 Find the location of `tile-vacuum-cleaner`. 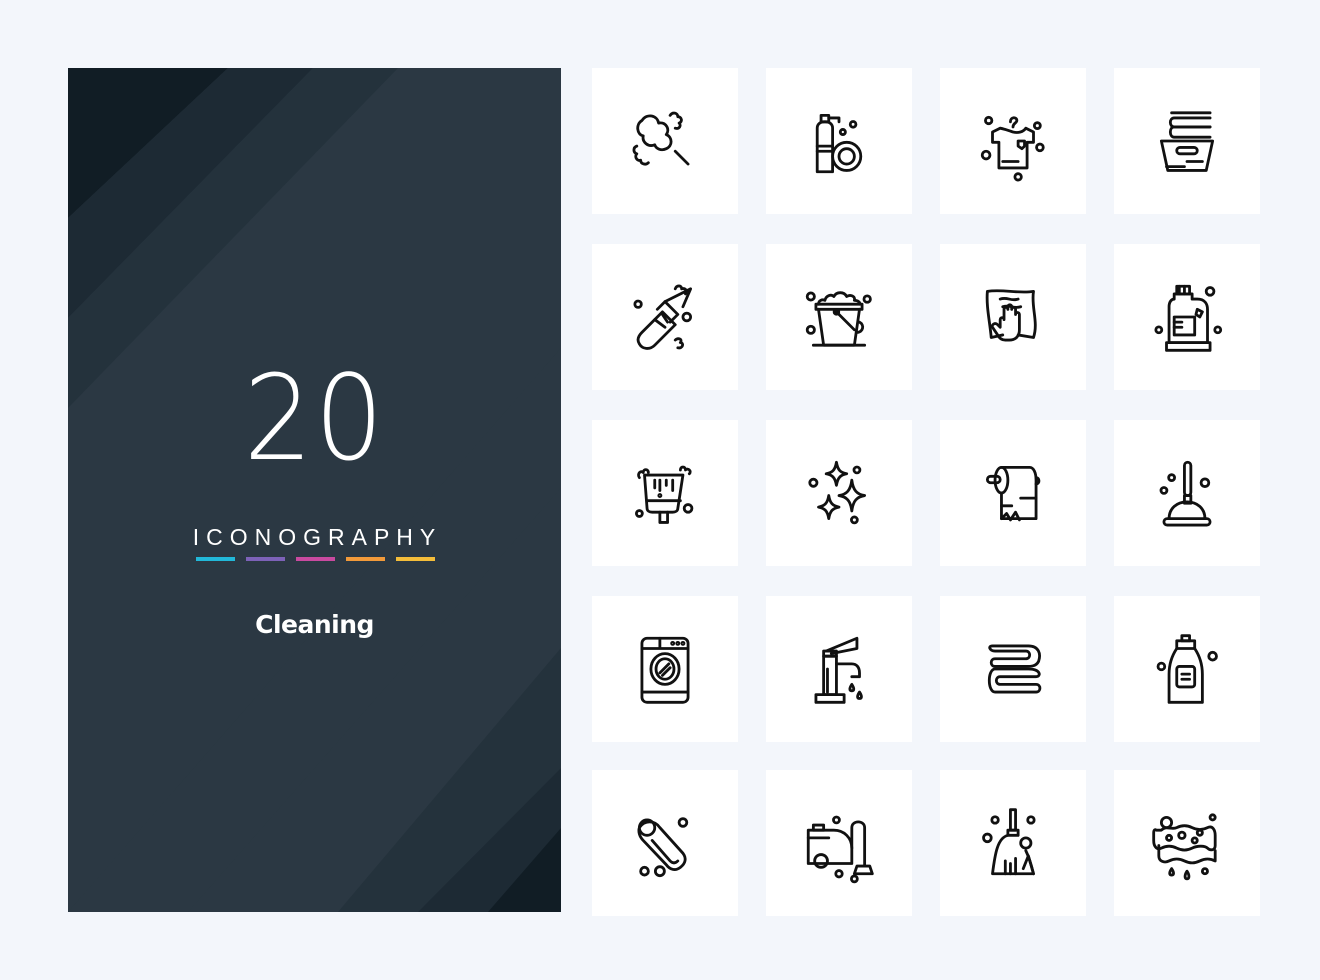

tile-vacuum-cleaner is located at coordinates (839, 843).